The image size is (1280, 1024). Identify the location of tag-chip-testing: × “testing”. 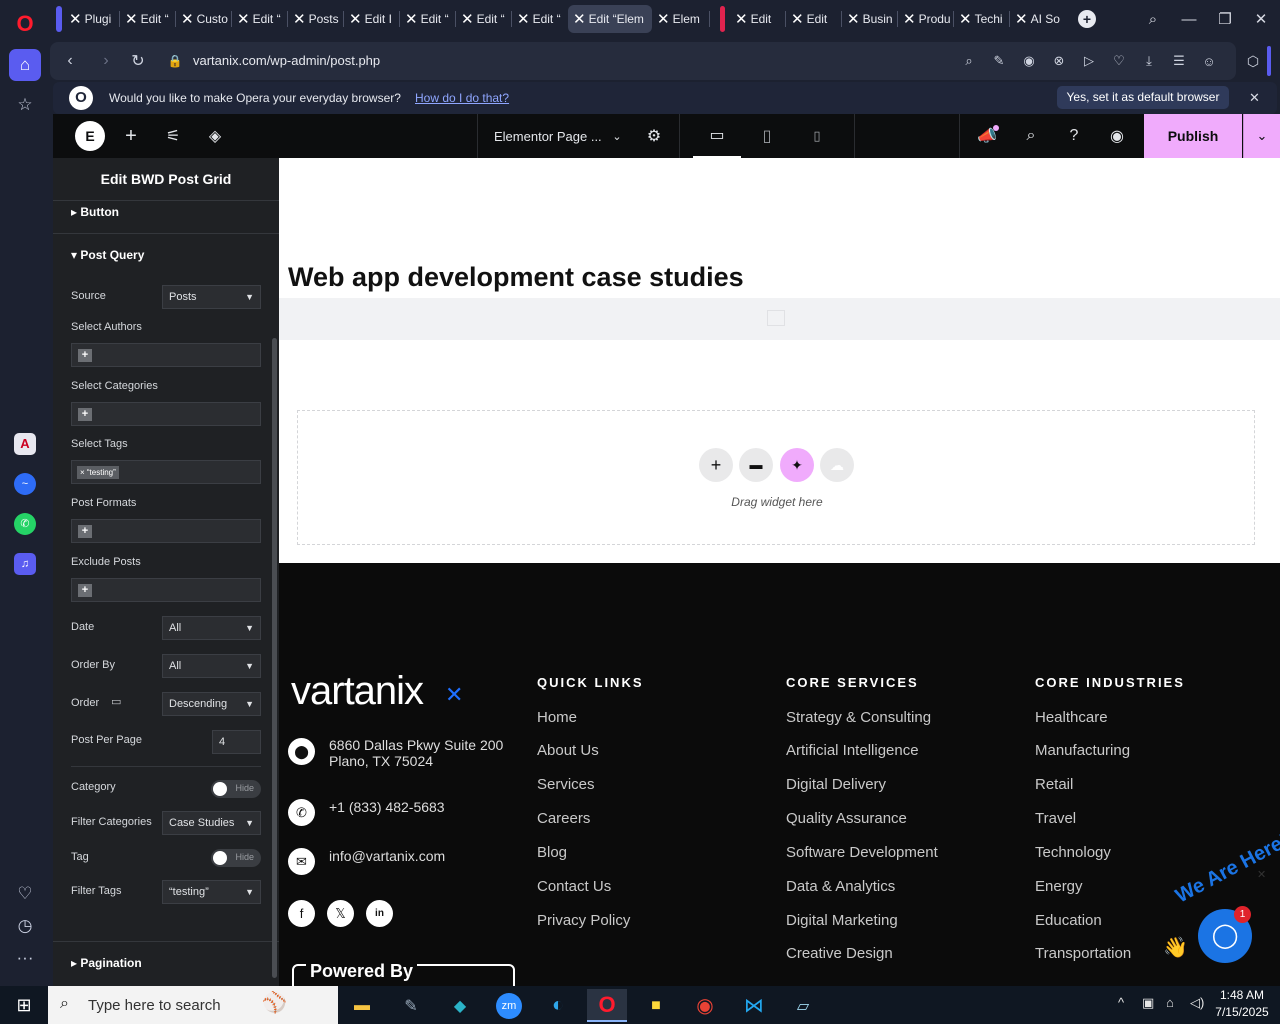
(98, 472).